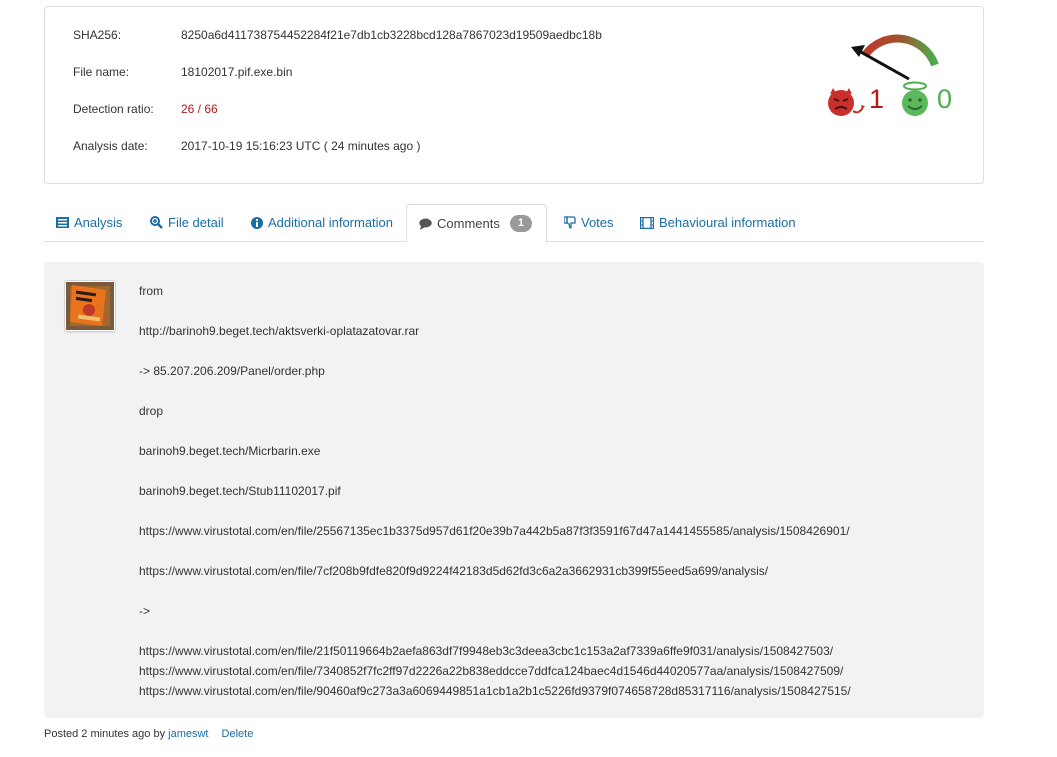  I want to click on comment-line: barinoh9.beget.tech/Stub11102017.pif, so click(240, 491).